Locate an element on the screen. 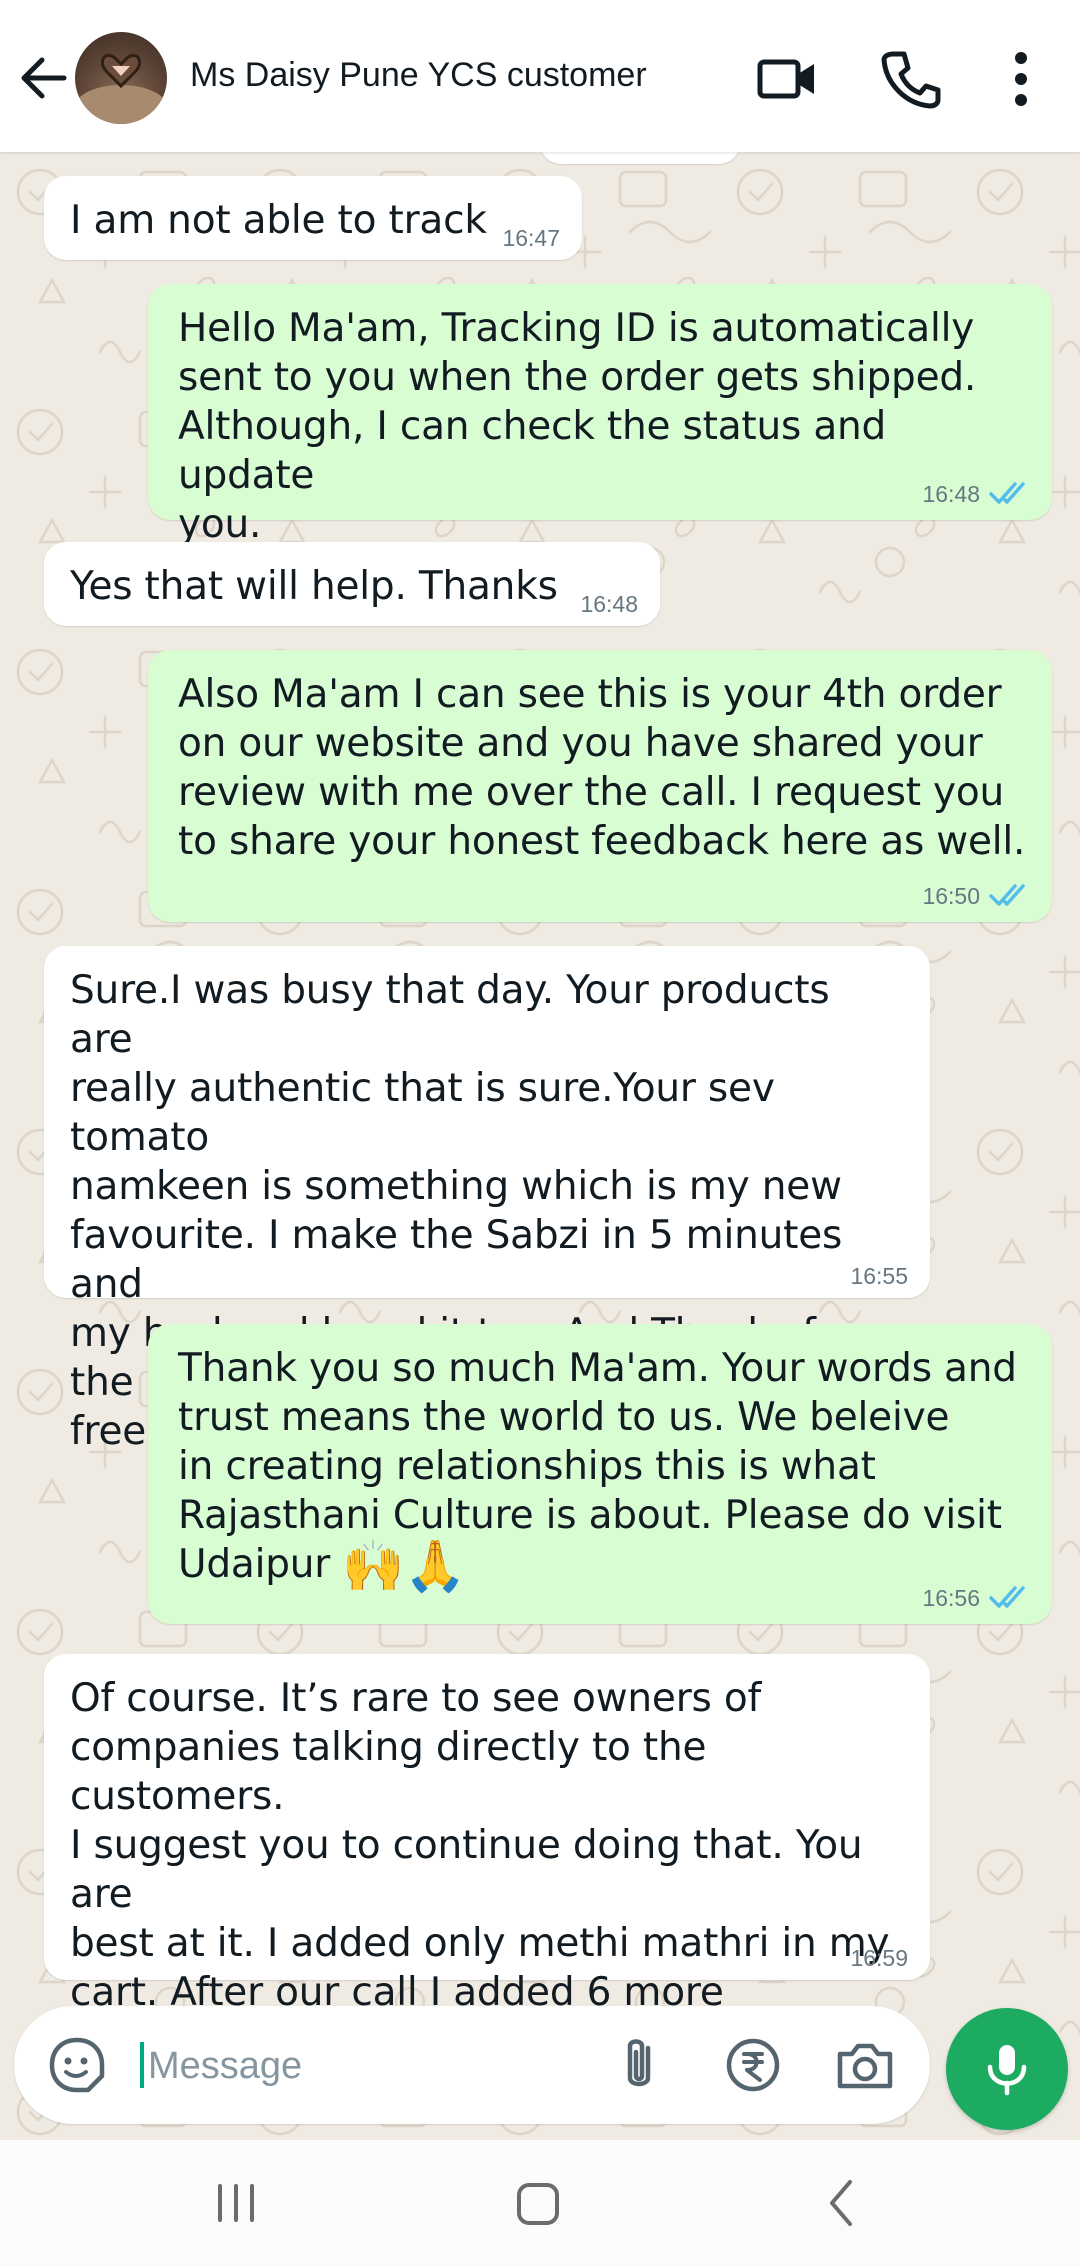  message-bubble-incoming: Yes that will help. Thanks 16:48 is located at coordinates (352, 584).